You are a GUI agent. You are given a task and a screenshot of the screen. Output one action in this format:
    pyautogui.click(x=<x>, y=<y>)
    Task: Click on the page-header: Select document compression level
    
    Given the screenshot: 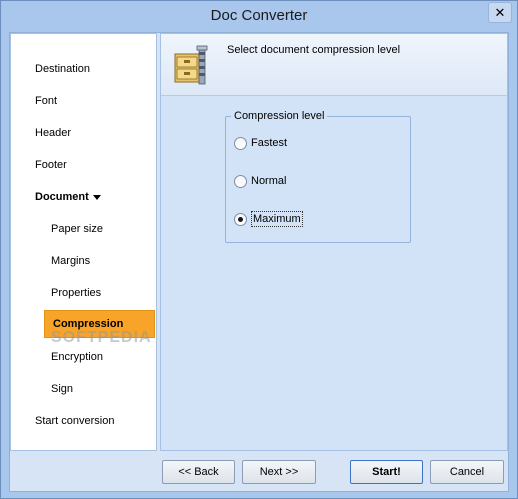 What is the action you would take?
    pyautogui.click(x=334, y=65)
    